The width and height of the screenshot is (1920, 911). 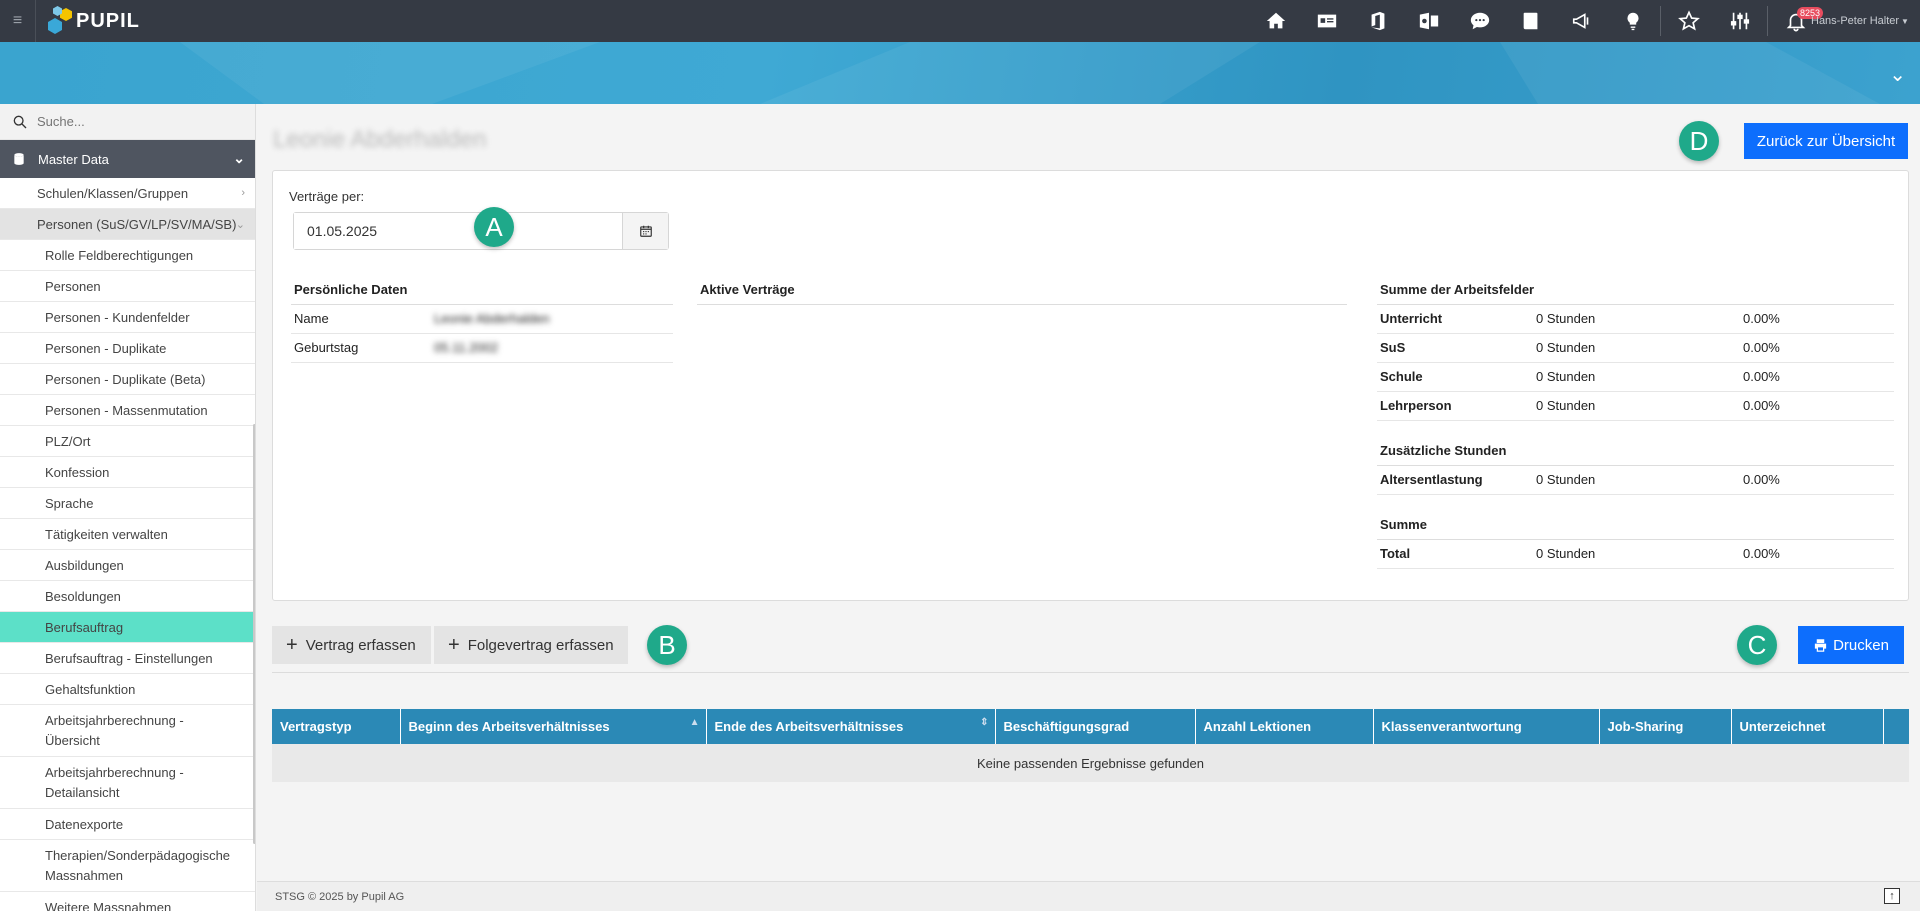 I want to click on summary-label: Lehrperson, so click(x=1455, y=406).